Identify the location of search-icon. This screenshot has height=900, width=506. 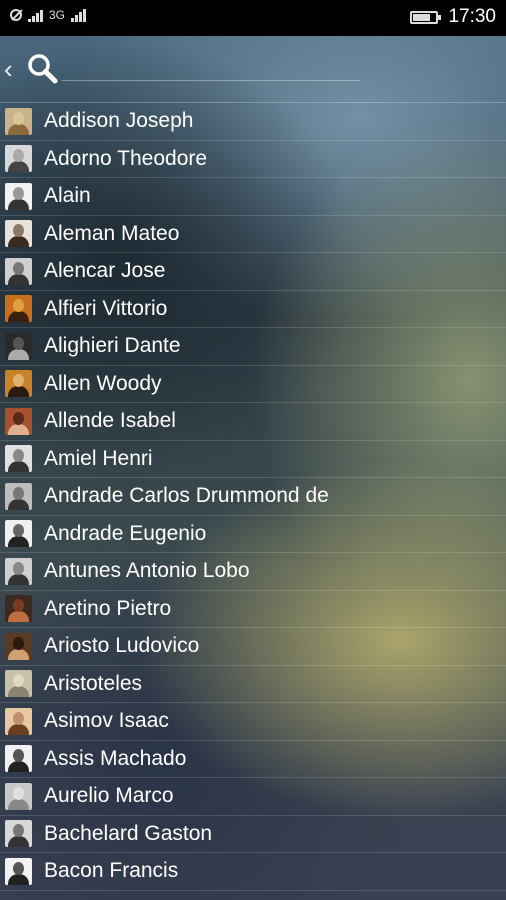
(42, 68).